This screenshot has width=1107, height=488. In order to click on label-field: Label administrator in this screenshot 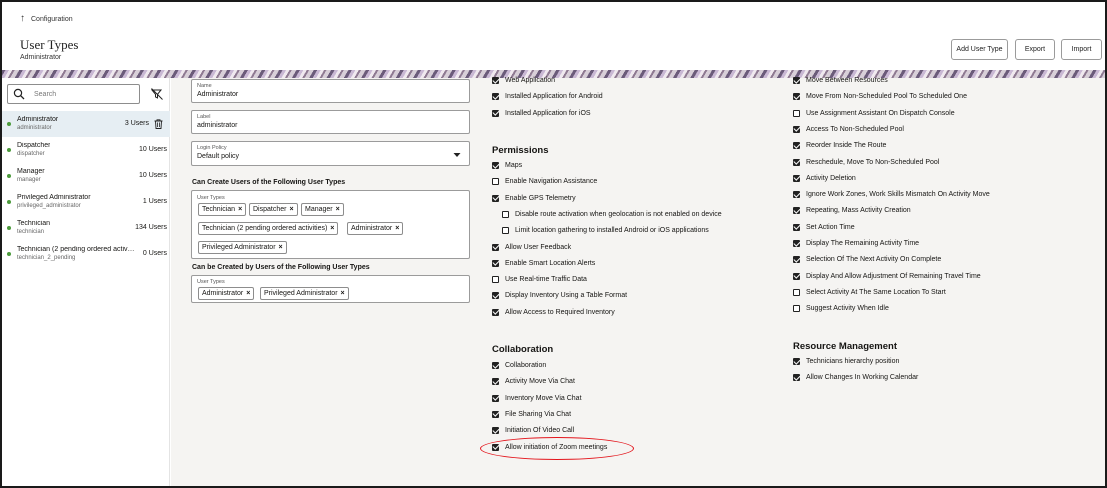, I will do `click(330, 122)`.